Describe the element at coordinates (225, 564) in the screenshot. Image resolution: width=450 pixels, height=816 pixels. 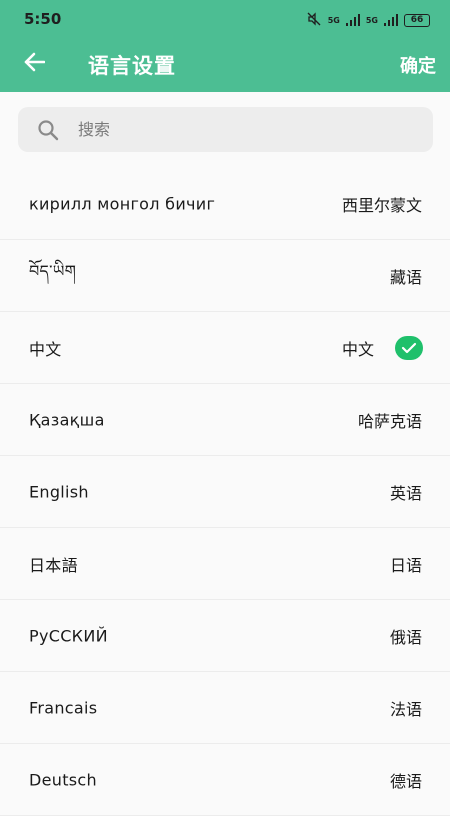
I see `language-item: 日本語 日语` at that location.